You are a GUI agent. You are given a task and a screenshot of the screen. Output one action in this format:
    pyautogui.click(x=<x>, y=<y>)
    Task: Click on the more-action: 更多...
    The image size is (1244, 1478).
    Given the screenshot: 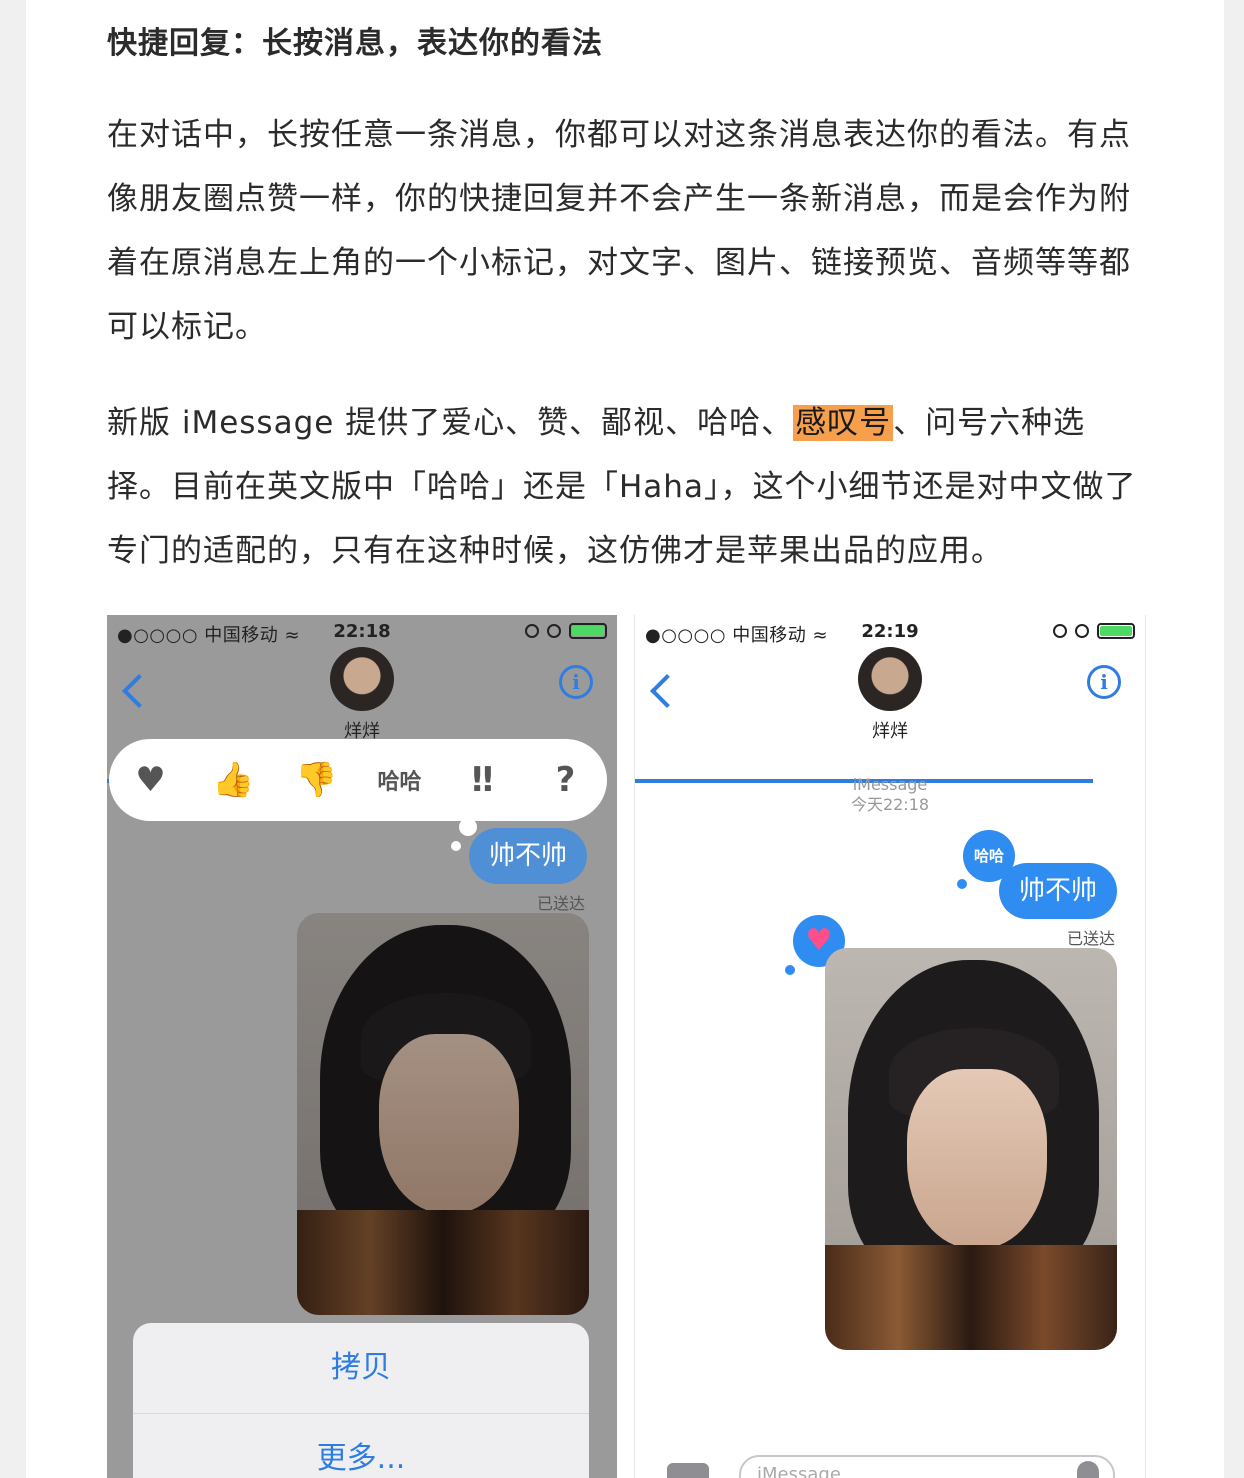 What is the action you would take?
    pyautogui.click(x=361, y=1446)
    